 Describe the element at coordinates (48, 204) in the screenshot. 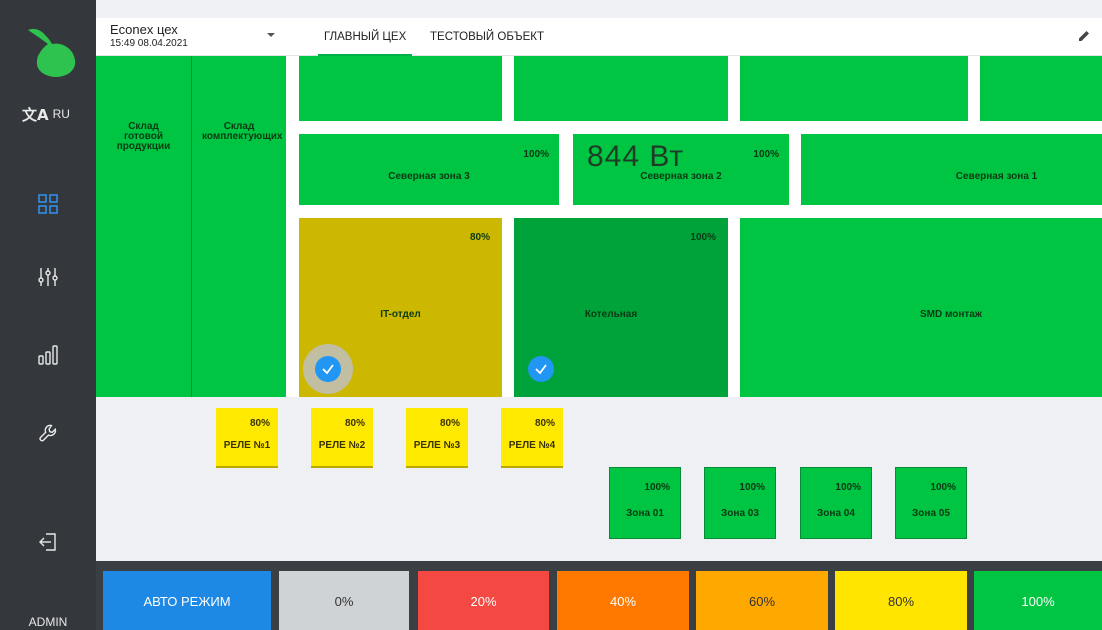

I see `dashboard-grid-icon` at that location.